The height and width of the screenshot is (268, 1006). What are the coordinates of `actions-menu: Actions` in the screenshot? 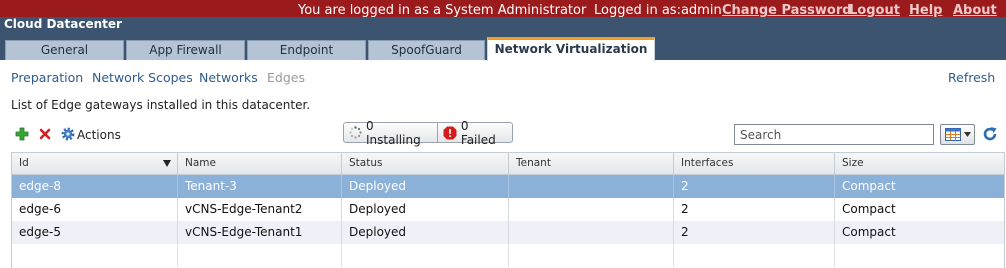 It's located at (99, 135).